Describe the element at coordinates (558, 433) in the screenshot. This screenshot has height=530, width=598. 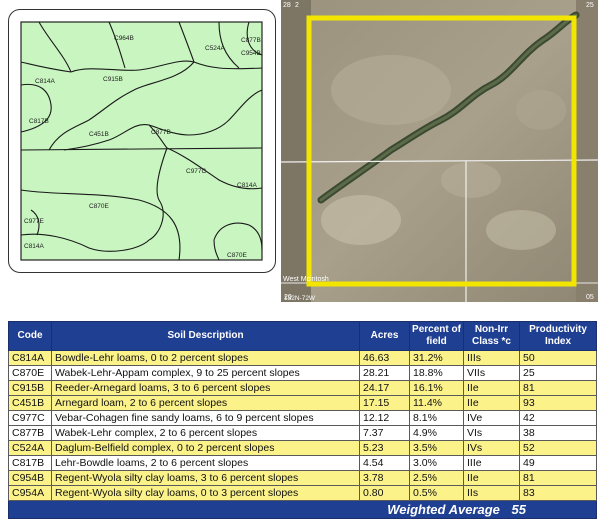
I see `cell-index: 38` at that location.